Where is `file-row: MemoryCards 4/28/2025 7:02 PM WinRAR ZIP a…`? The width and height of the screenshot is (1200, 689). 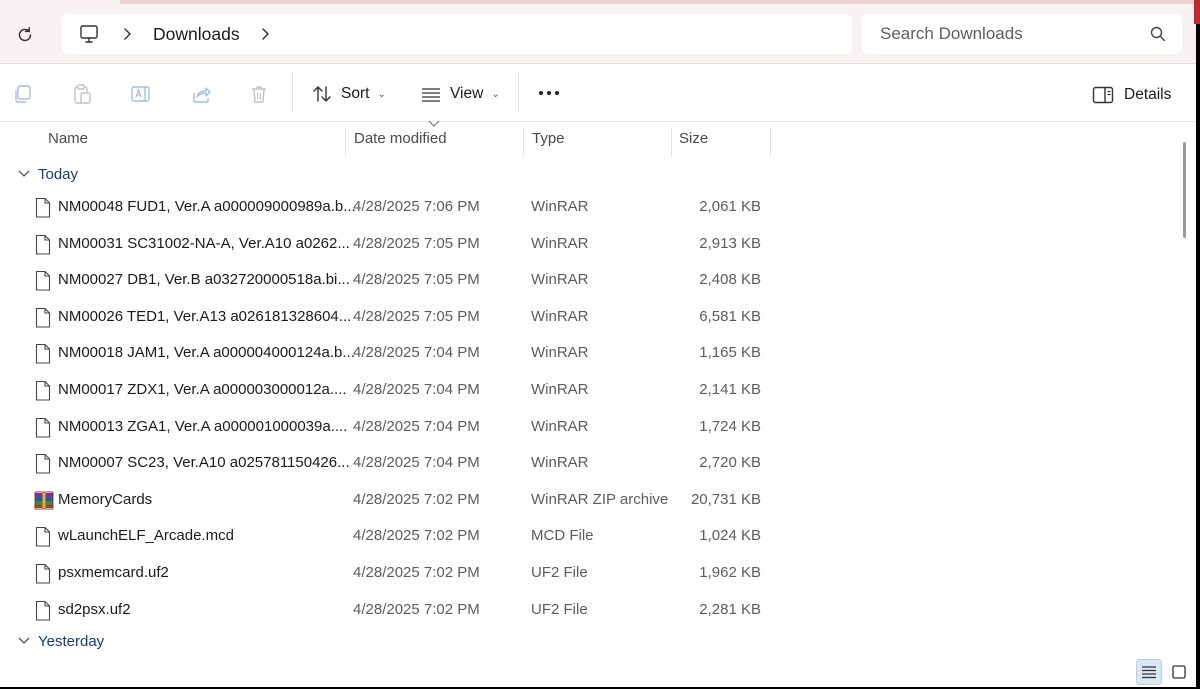
file-row: MemoryCards 4/28/2025 7:02 PM WinRAR ZIP a… is located at coordinates (588, 500).